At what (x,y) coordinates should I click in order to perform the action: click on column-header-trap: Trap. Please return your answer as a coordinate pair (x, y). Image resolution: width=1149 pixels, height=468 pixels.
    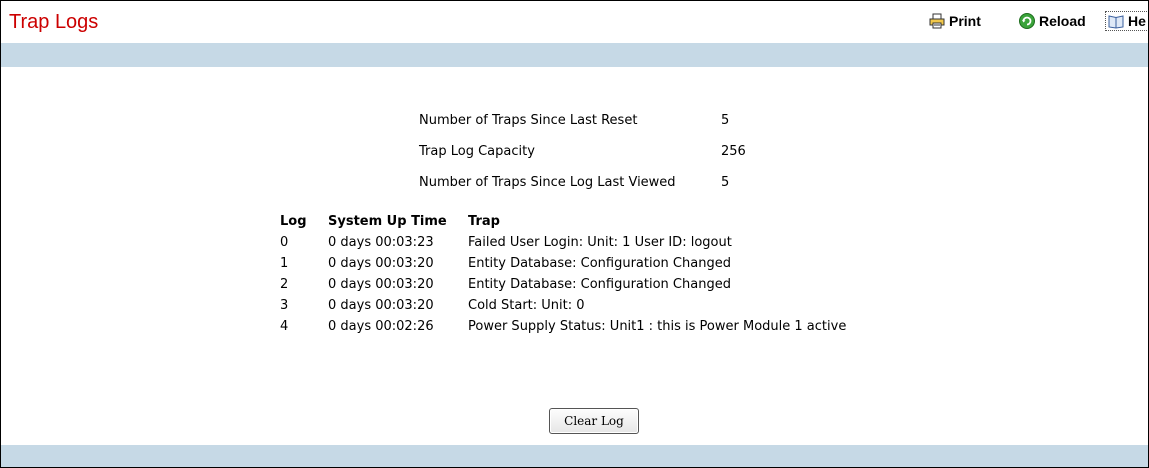
    Looking at the image, I should click on (484, 221).